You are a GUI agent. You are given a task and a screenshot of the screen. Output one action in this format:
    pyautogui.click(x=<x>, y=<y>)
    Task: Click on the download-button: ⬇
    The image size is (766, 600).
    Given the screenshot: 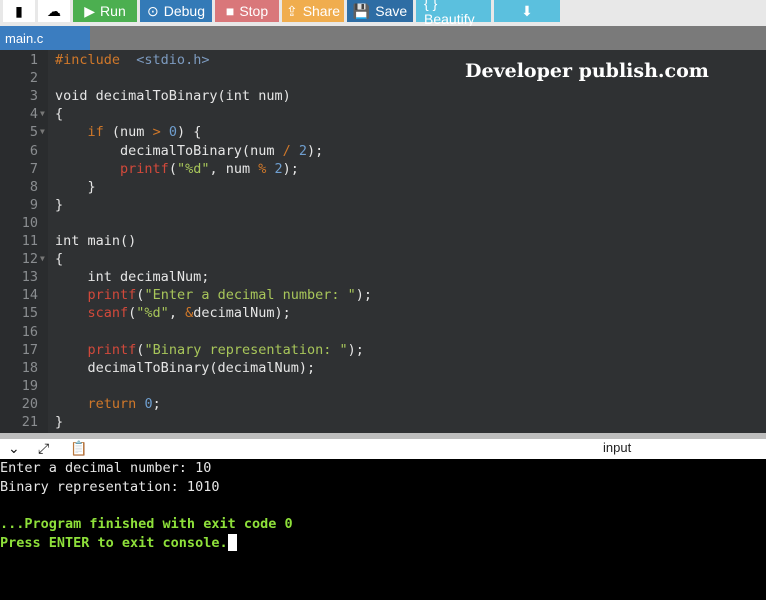 What is the action you would take?
    pyautogui.click(x=527, y=11)
    